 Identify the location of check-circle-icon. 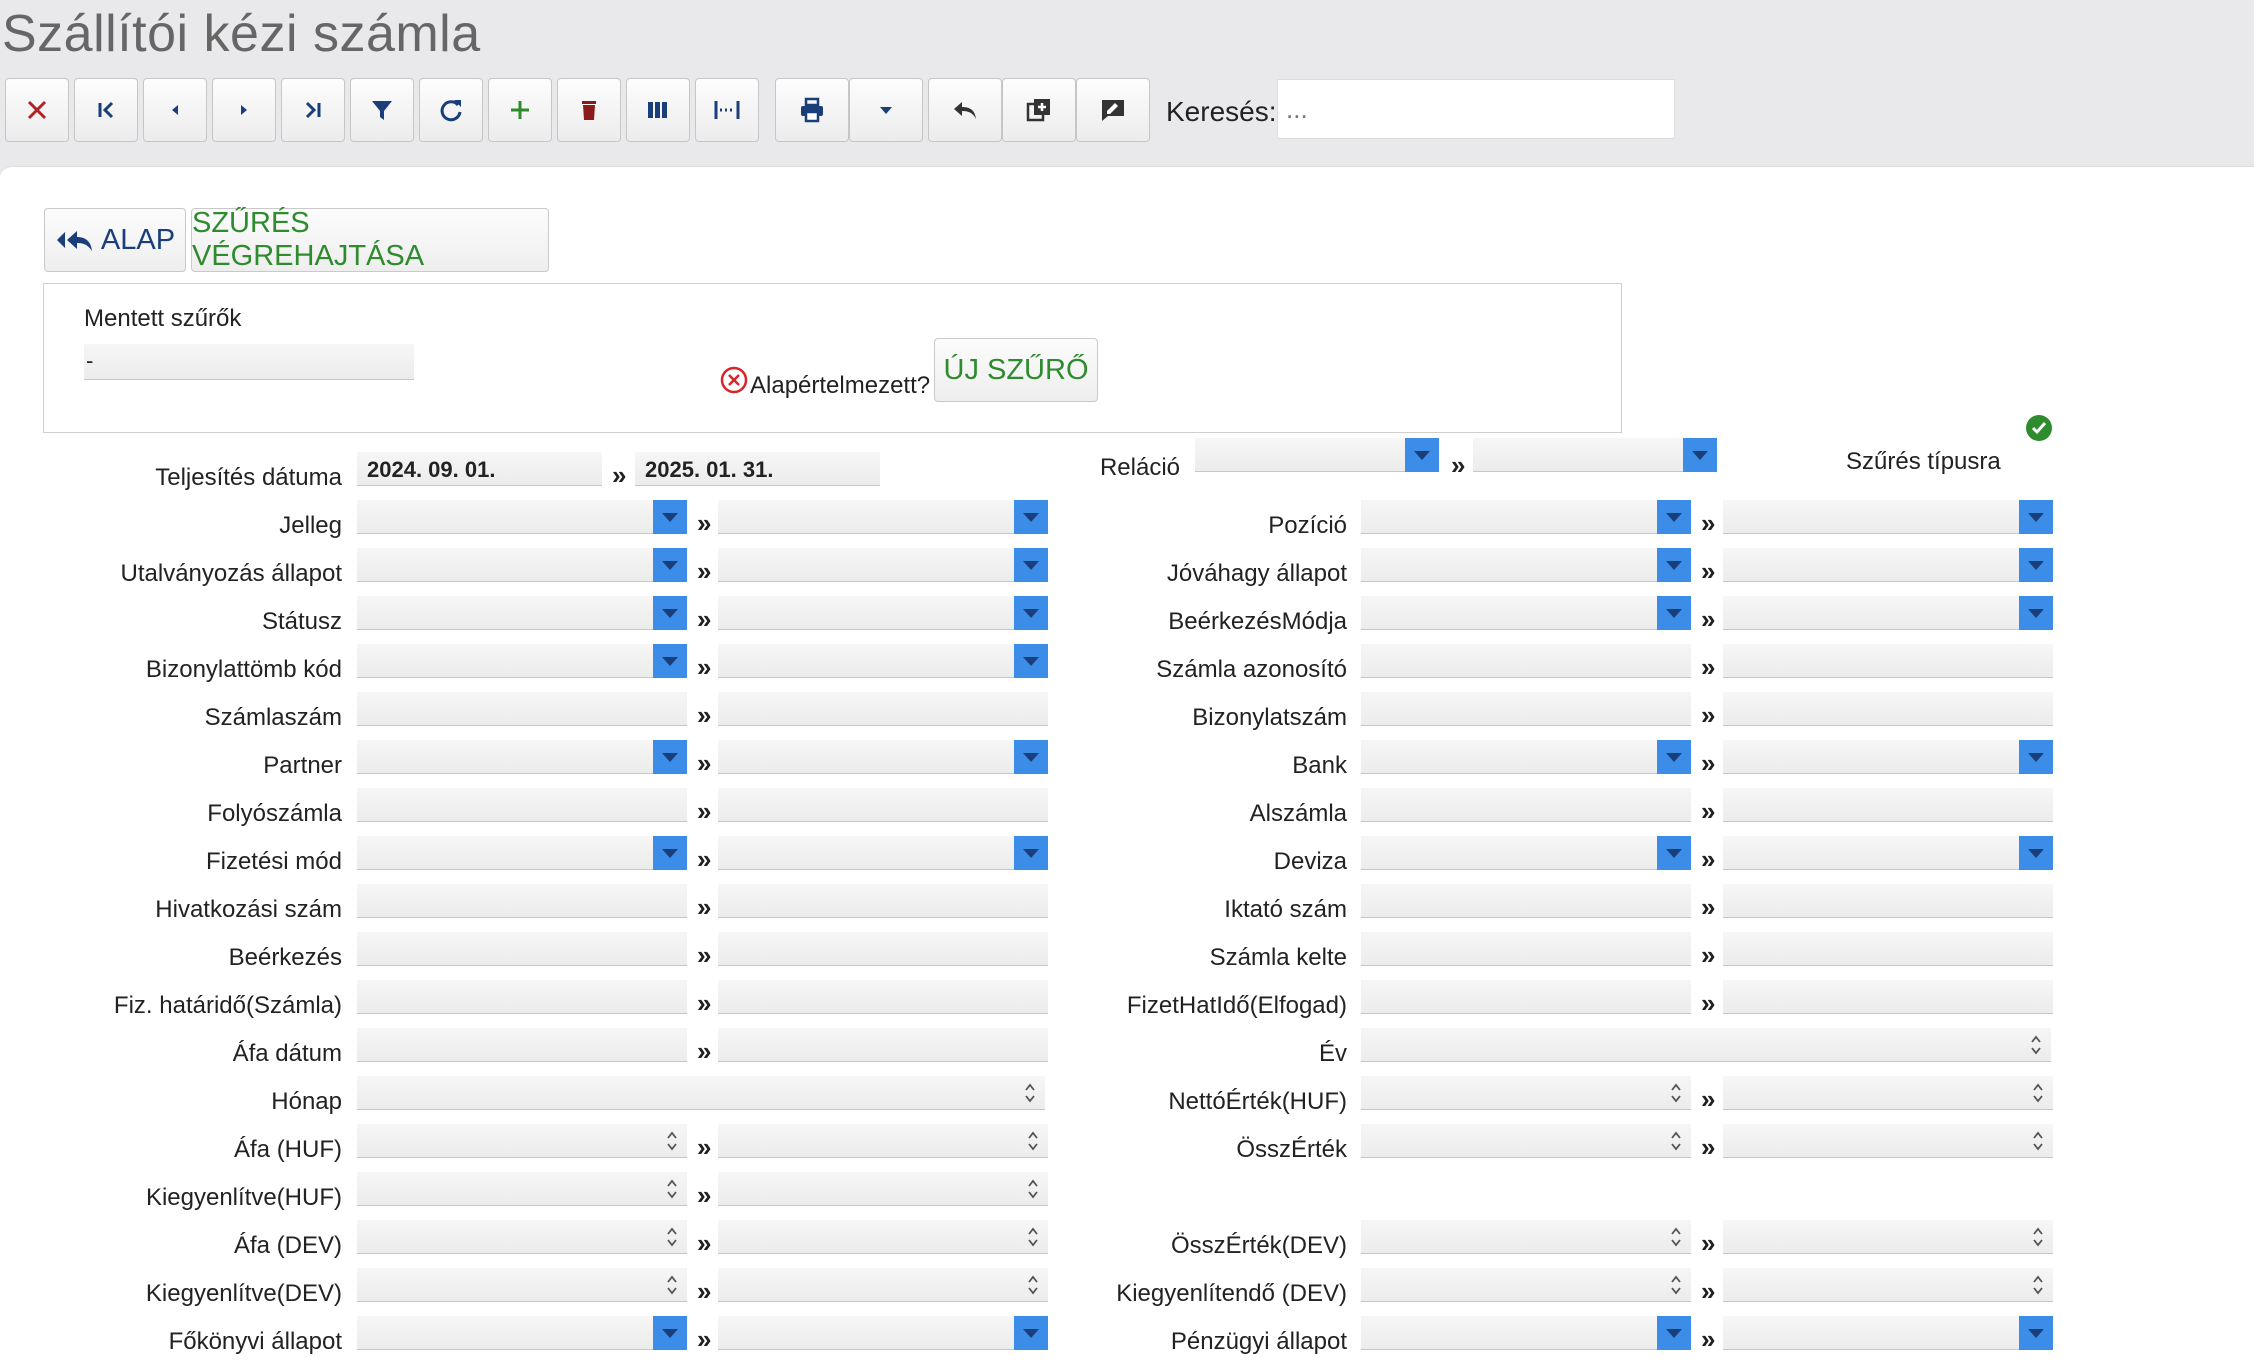
(2039, 428).